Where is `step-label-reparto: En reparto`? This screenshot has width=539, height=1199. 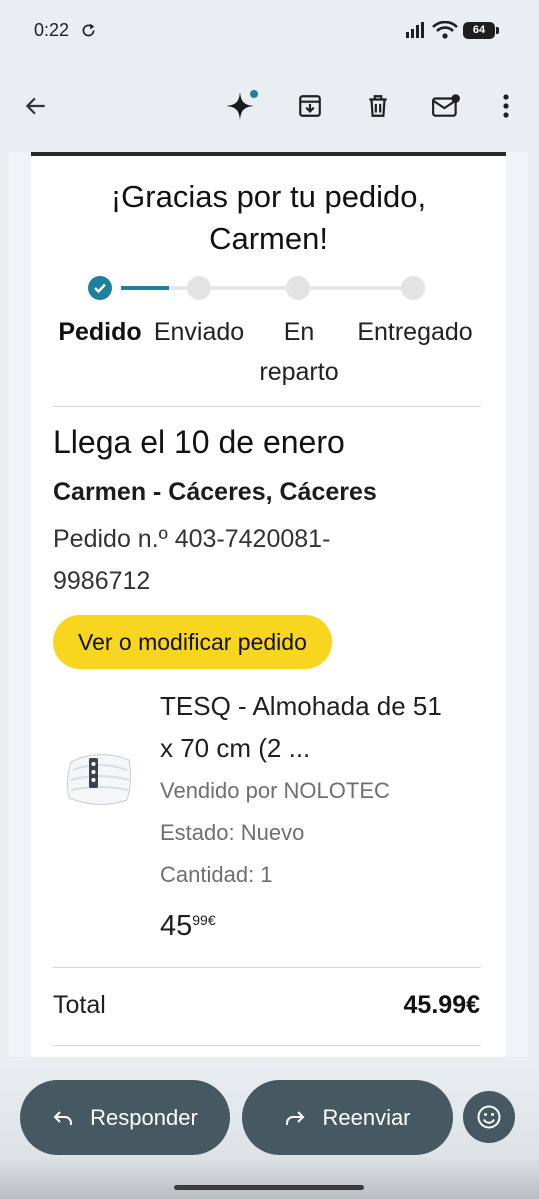 step-label-reparto: En reparto is located at coordinates (299, 352).